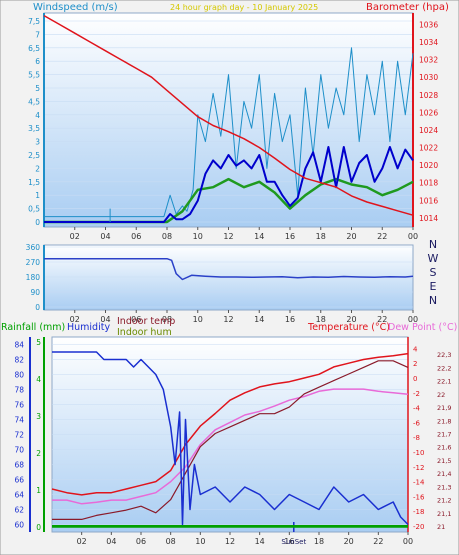  What do you see at coordinates (444, 382) in the screenshot?
I see `indoor-tick-label: 22,1` at bounding box center [444, 382].